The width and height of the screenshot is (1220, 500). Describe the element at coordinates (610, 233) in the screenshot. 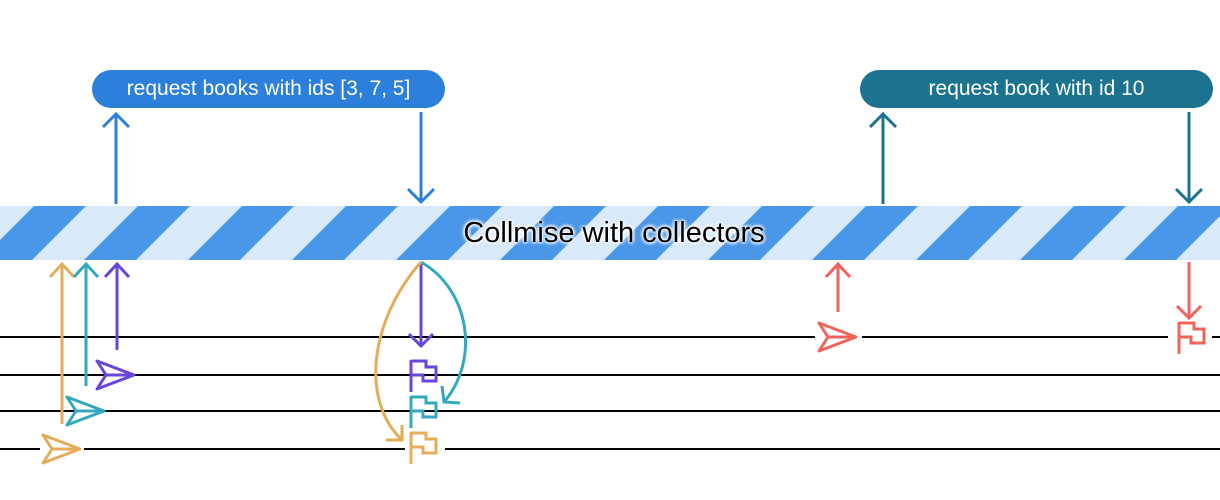

I see `collmise-band` at that location.